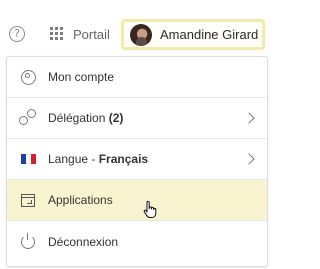 The image size is (320, 269). I want to click on menu-item-label: Mon compte, so click(81, 77).